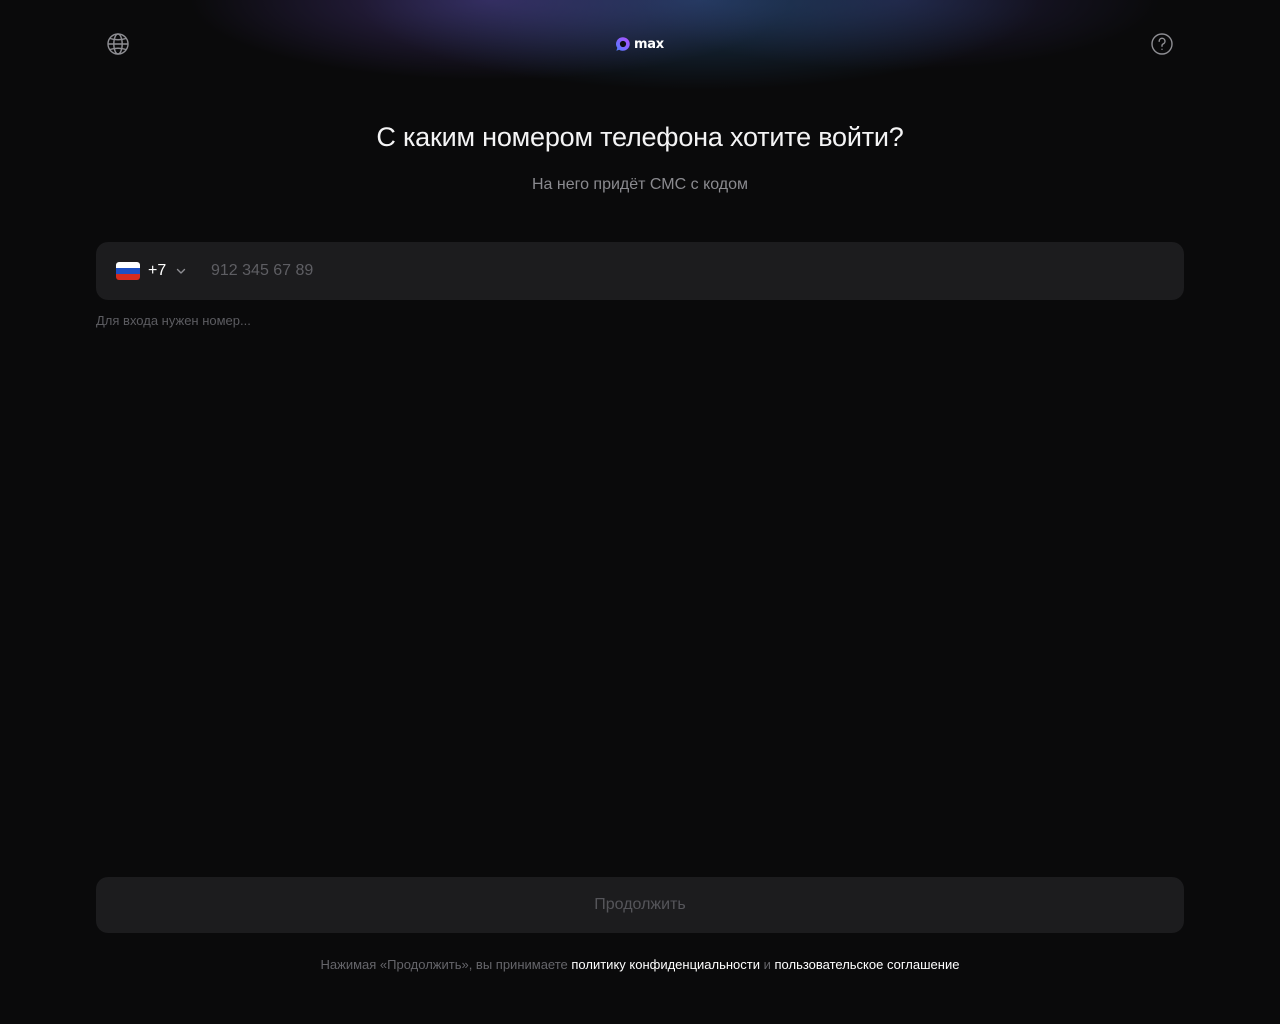 This screenshot has width=1280, height=1024. I want to click on page-title: С каким номером телефона хотите войти?, so click(640, 137).